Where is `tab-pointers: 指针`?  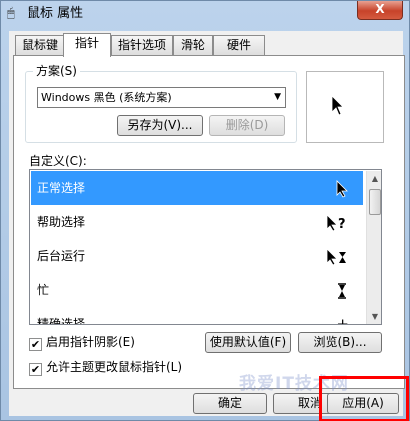
tab-pointers: 指针 is located at coordinates (87, 45).